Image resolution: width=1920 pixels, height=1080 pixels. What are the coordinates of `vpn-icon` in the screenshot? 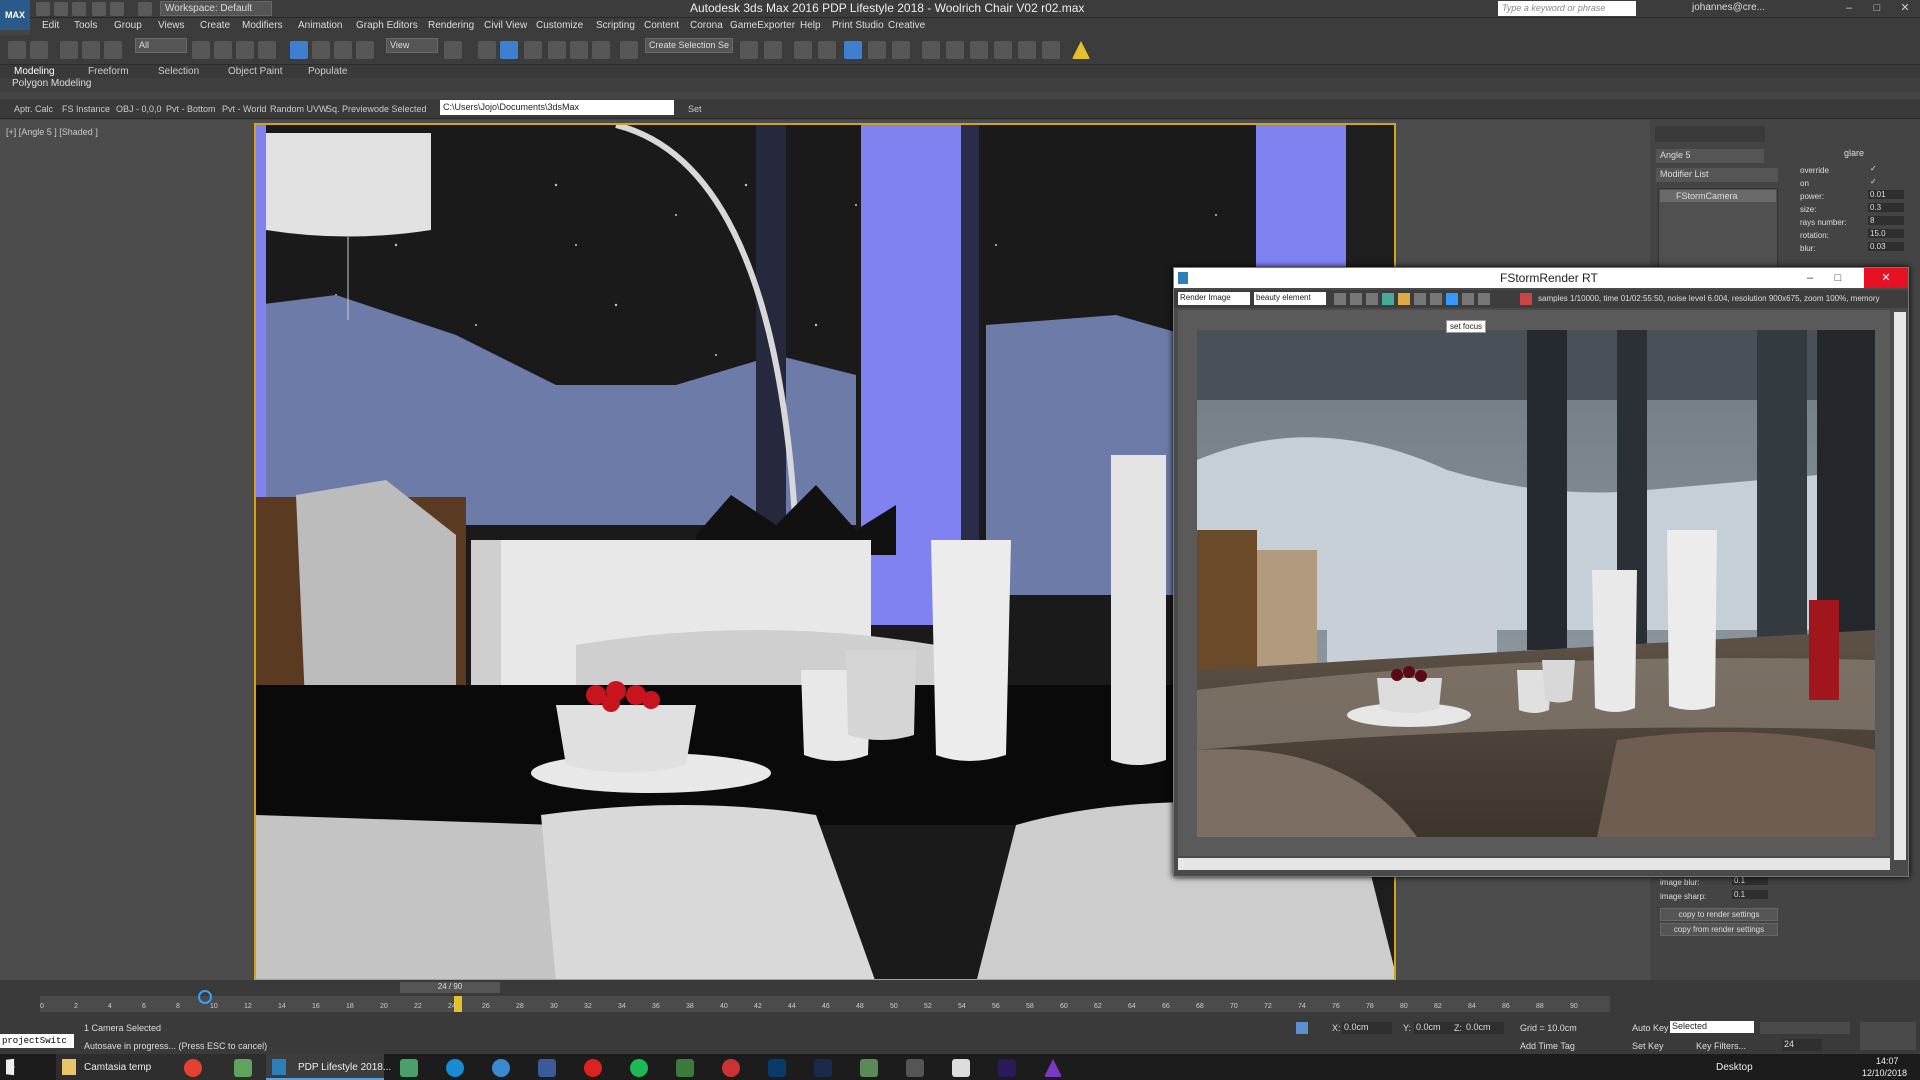 It's located at (409, 1068).